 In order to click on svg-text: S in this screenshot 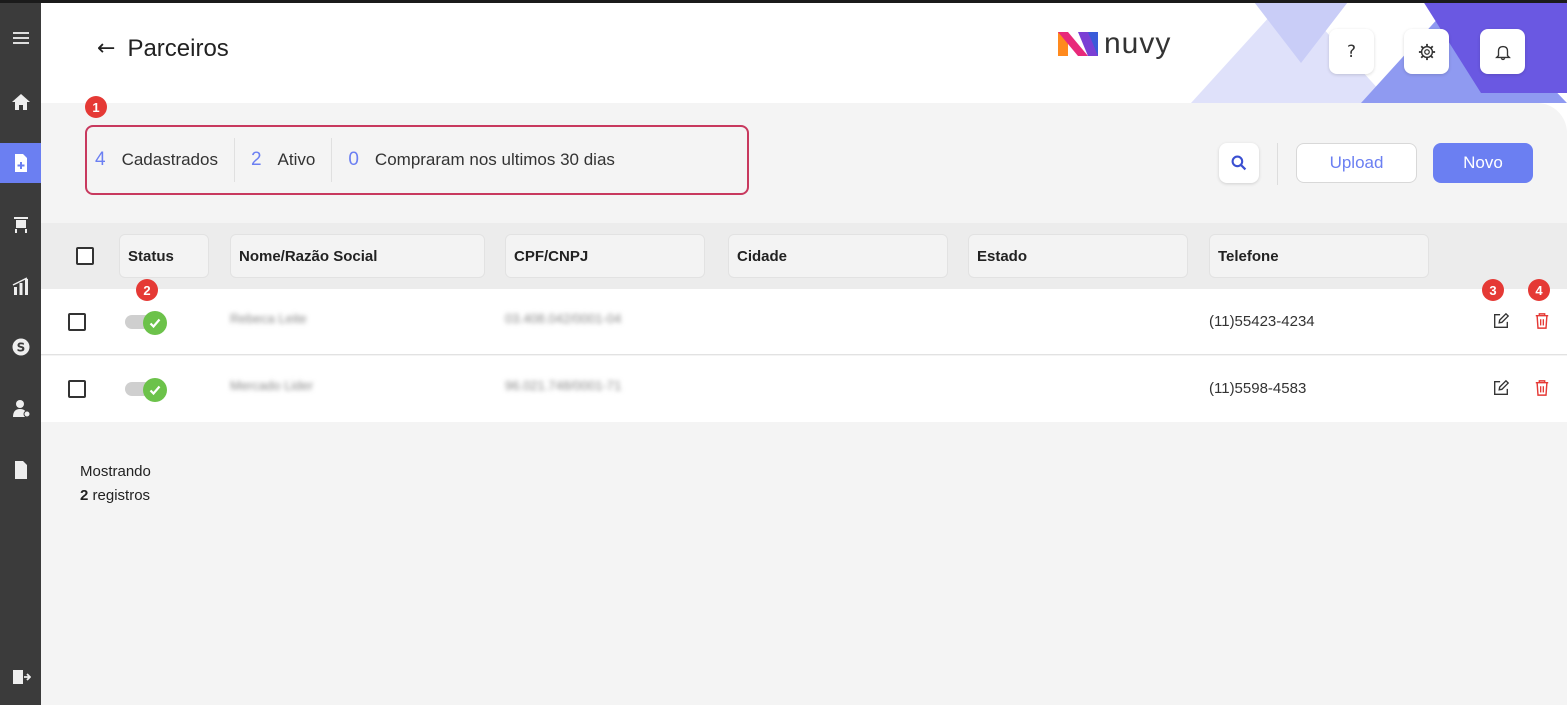, I will do `click(20, 348)`.